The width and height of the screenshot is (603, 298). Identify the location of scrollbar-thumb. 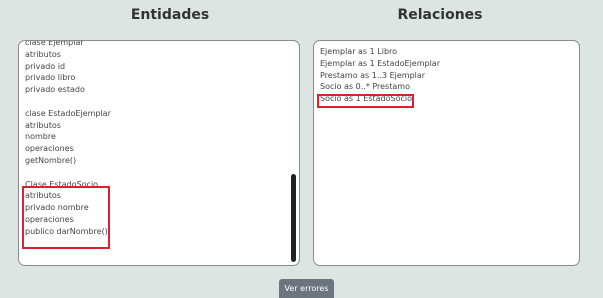
(293, 218).